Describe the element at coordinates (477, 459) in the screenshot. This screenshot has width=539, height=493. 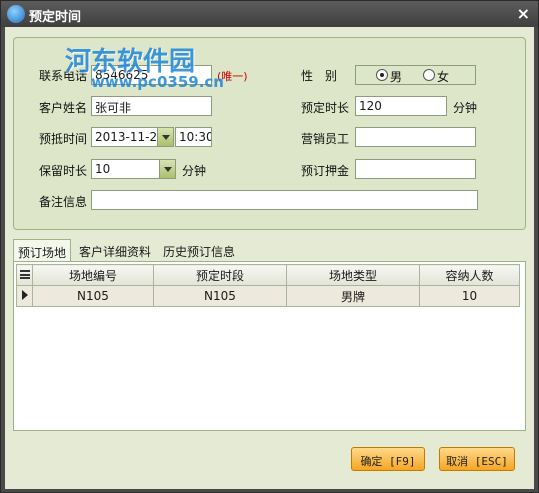
I see `cancel-button: 取消 [ESC]` at that location.